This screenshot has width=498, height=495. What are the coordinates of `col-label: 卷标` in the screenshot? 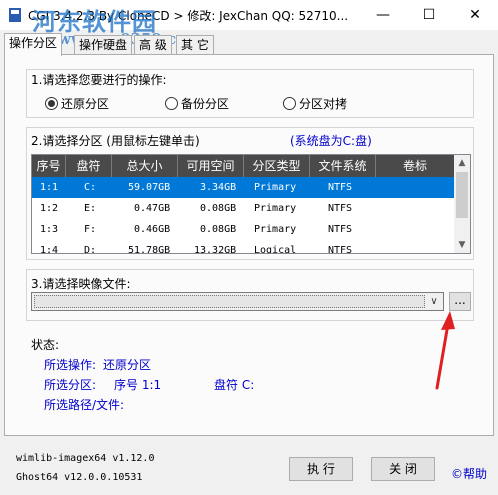 It's located at (415, 166).